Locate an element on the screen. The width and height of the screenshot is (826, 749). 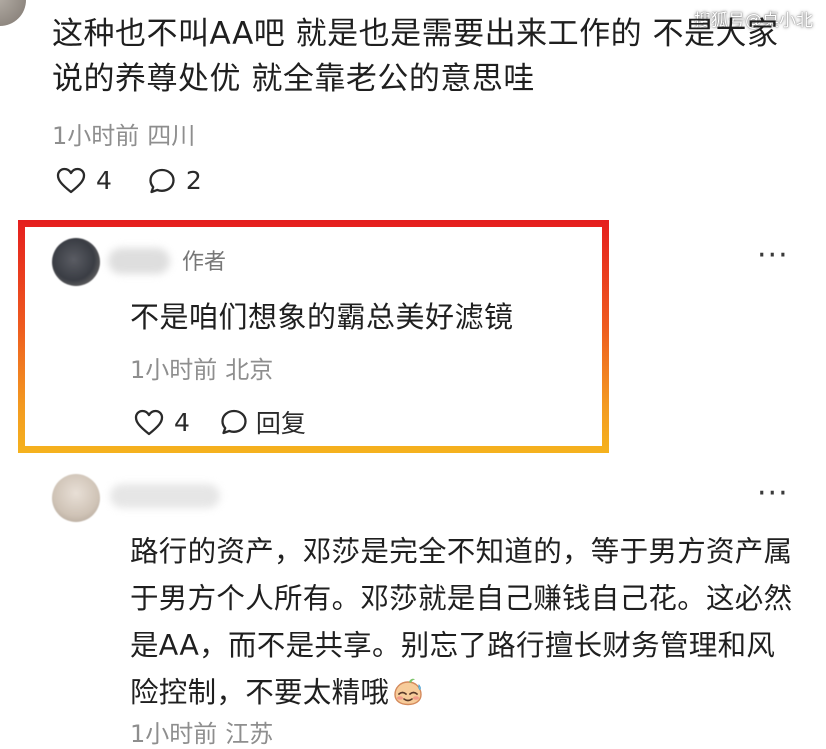
reply-text: 不是咱们想象的霸总美好滤镜 is located at coordinates (322, 317).